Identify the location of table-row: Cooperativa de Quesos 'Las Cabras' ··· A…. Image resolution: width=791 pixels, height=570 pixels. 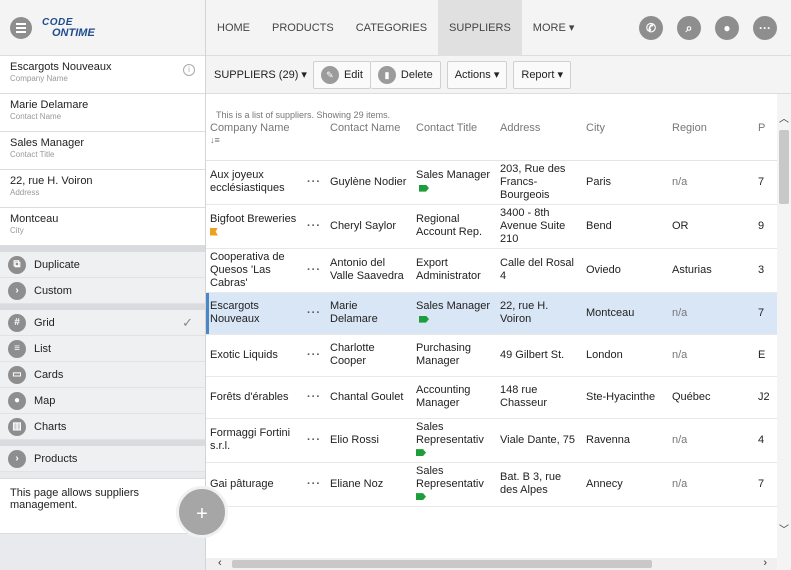
(498, 270).